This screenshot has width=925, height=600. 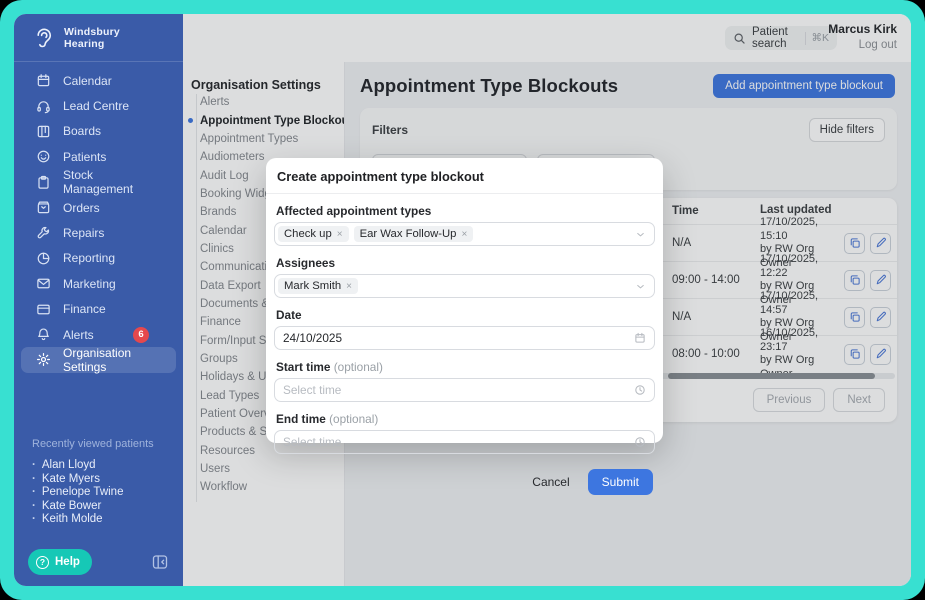 What do you see at coordinates (640, 338) in the screenshot?
I see `calendar-icon` at bounding box center [640, 338].